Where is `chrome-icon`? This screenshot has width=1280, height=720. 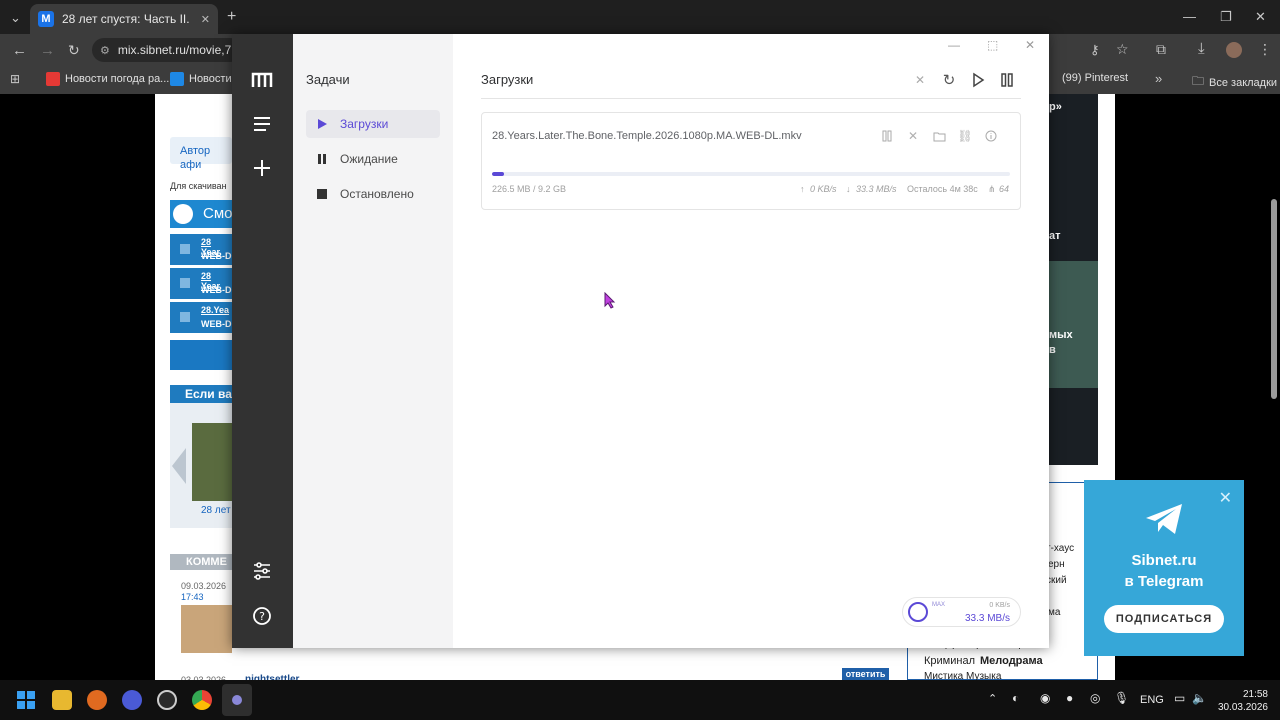 chrome-icon is located at coordinates (202, 700).